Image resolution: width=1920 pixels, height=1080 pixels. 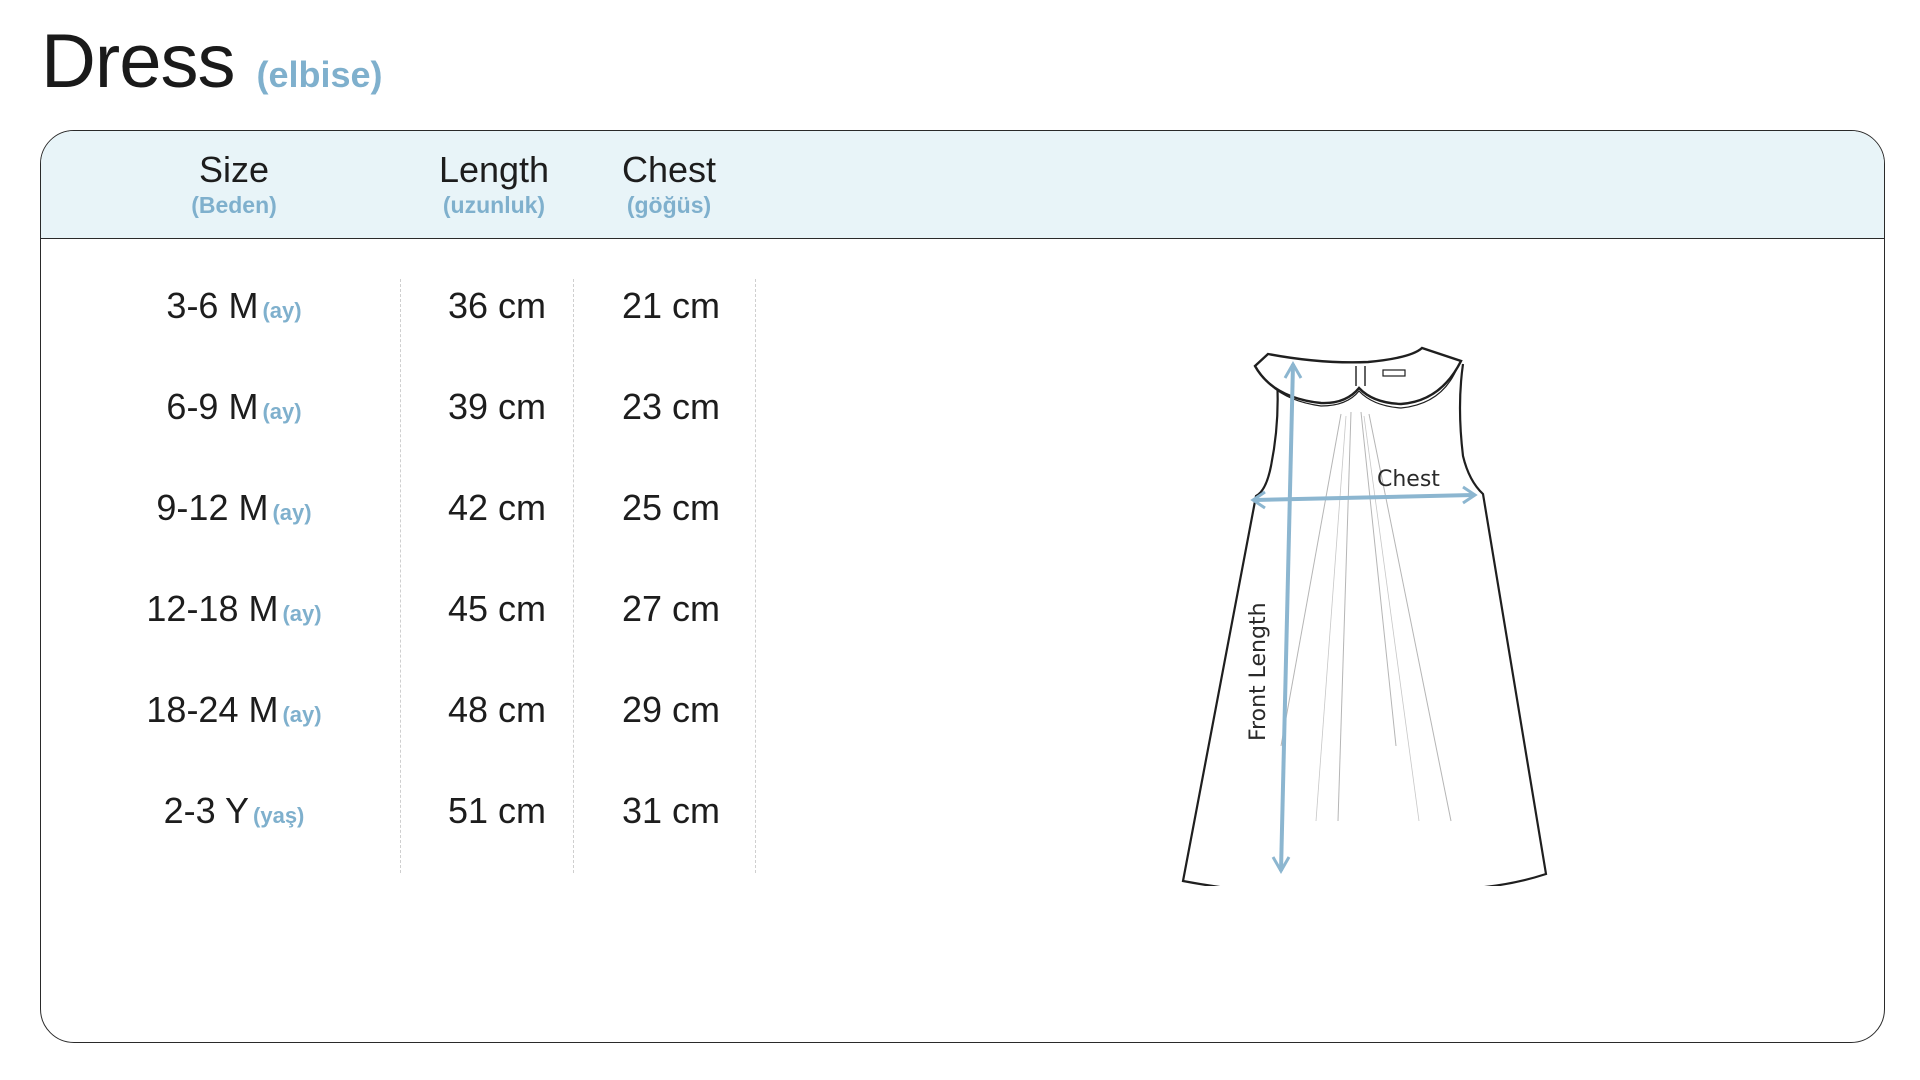 What do you see at coordinates (671, 608) in the screenshot?
I see `chest-cell: 27 cm` at bounding box center [671, 608].